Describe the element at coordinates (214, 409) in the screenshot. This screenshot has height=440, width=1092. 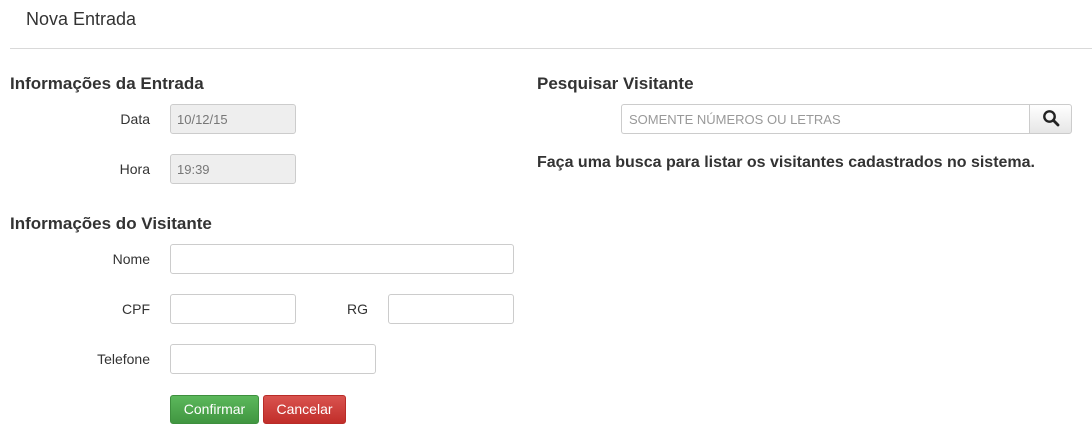
I see `confirm-button: Confirmar` at that location.